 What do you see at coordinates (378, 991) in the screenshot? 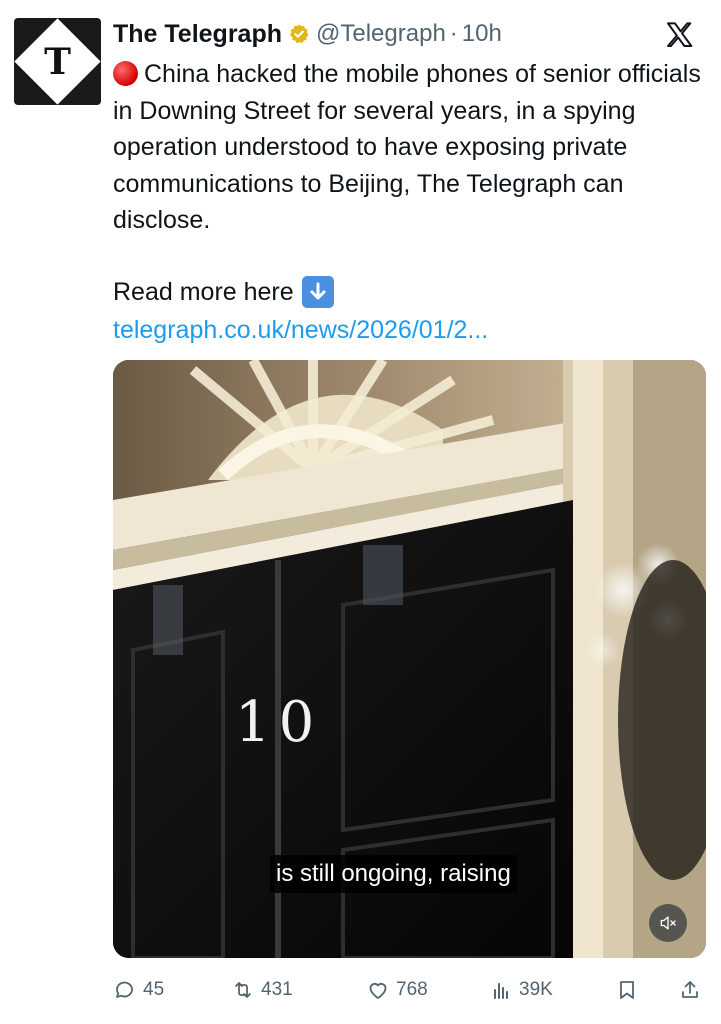
I see `heart-icon` at bounding box center [378, 991].